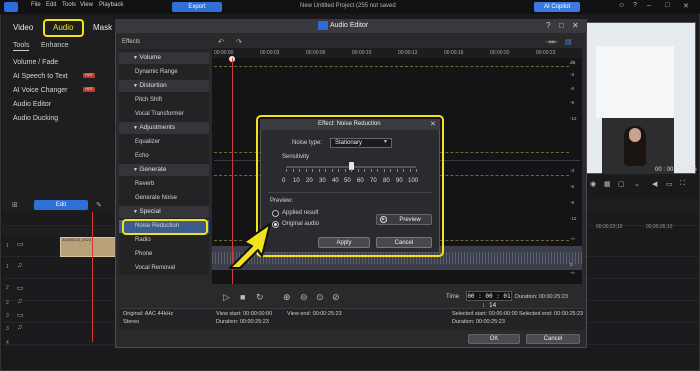 This screenshot has width=700, height=371. Describe the element at coordinates (63, 28) in the screenshot. I see `audio-tab-highlight` at that location.